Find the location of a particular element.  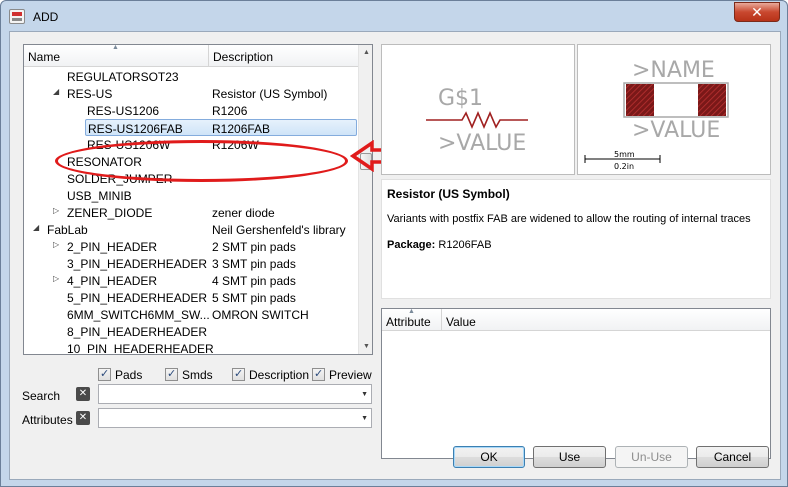

column-name-label: Name is located at coordinates (44, 57).